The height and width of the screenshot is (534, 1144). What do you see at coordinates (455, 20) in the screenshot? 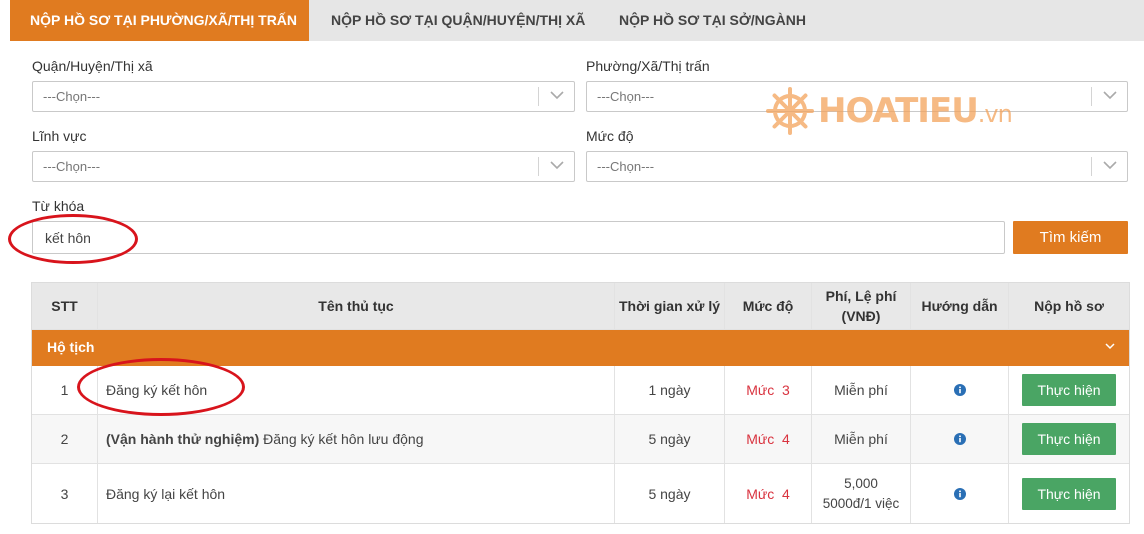
I see `tab-district: NỘP HỒ SƠ TẠI QUẬN/HUYỆN/THỊ XÃ` at bounding box center [455, 20].